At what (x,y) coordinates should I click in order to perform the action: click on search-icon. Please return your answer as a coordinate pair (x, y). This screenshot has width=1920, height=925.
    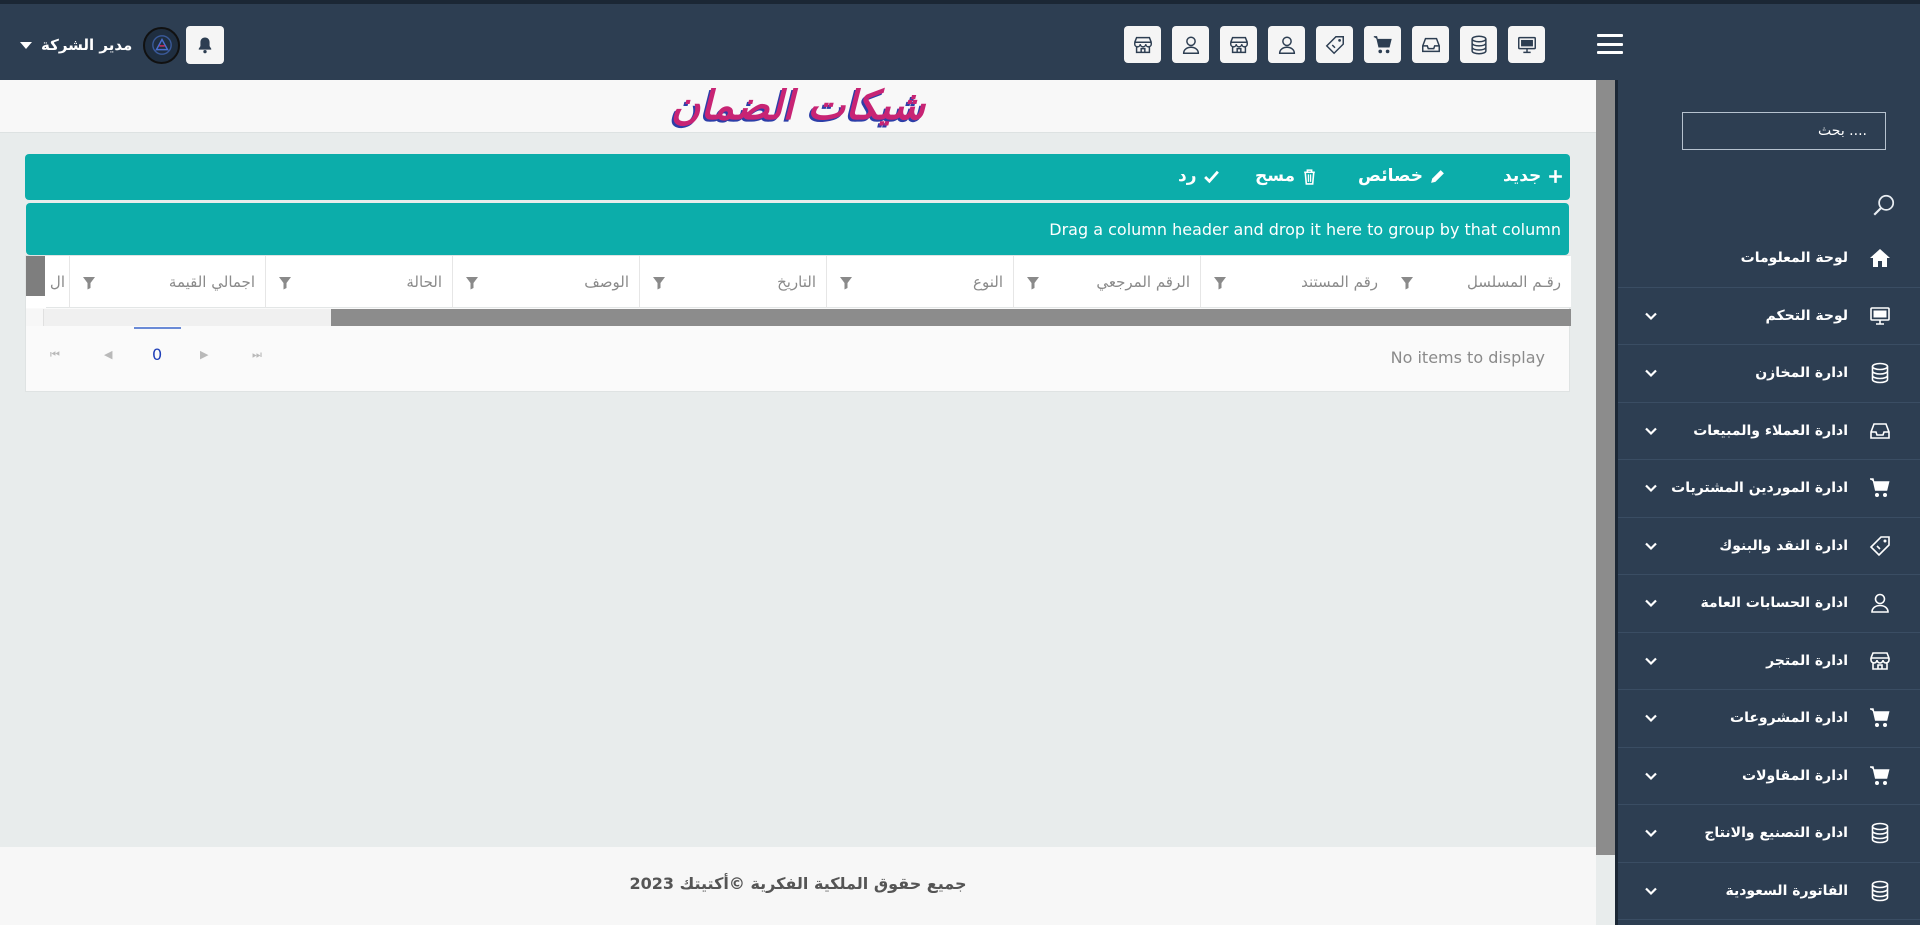
    Looking at the image, I should click on (1884, 205).